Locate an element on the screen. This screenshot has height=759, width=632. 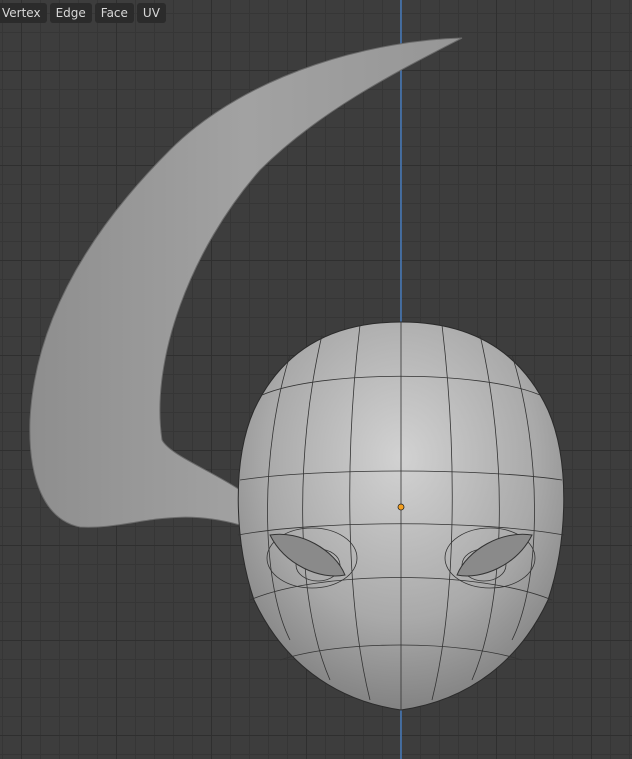
menu-face: Face is located at coordinates (114, 13).